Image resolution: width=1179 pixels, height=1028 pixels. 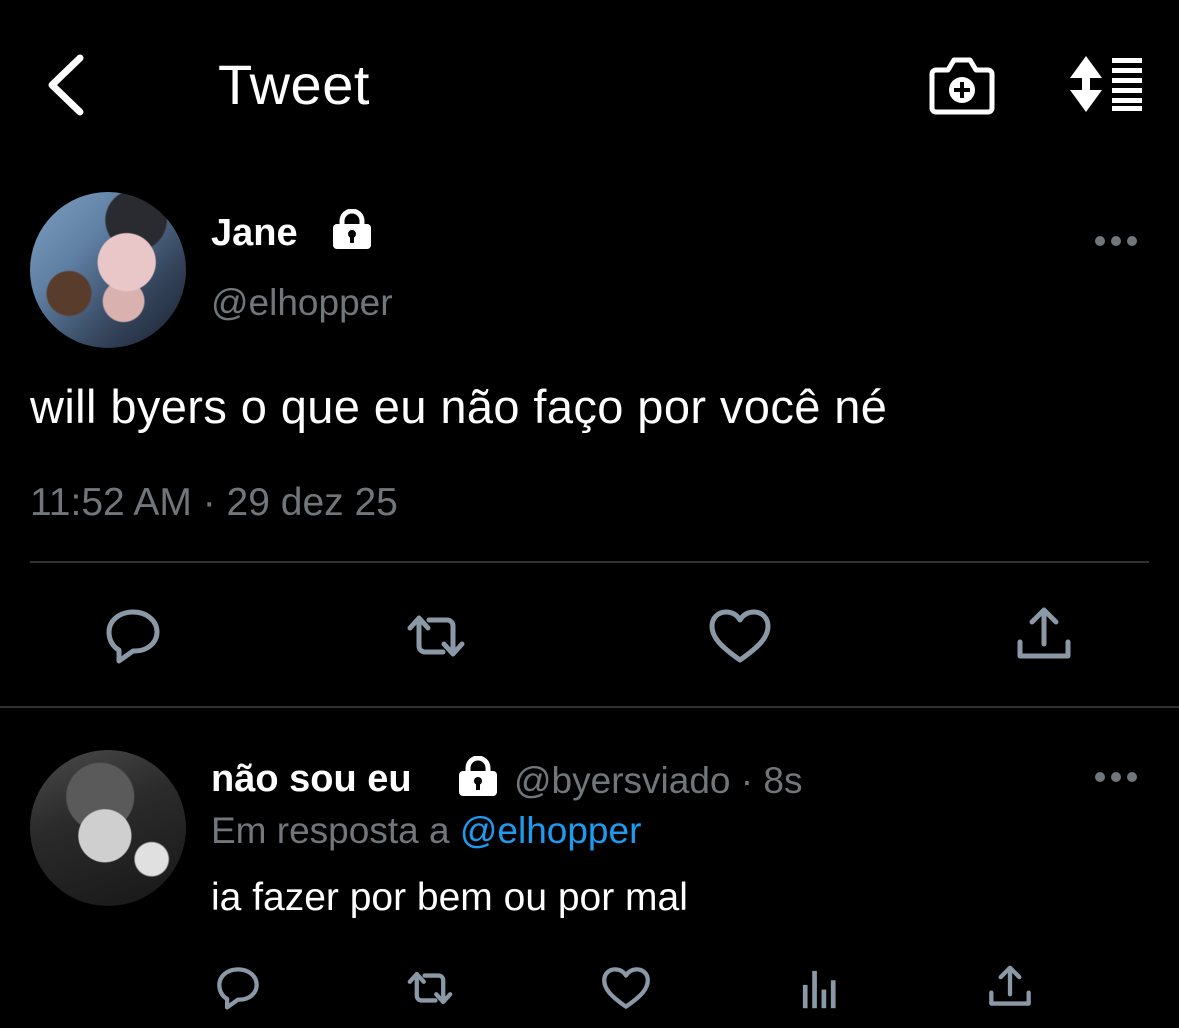 I want to click on sort-icon, so click(x=1106, y=84).